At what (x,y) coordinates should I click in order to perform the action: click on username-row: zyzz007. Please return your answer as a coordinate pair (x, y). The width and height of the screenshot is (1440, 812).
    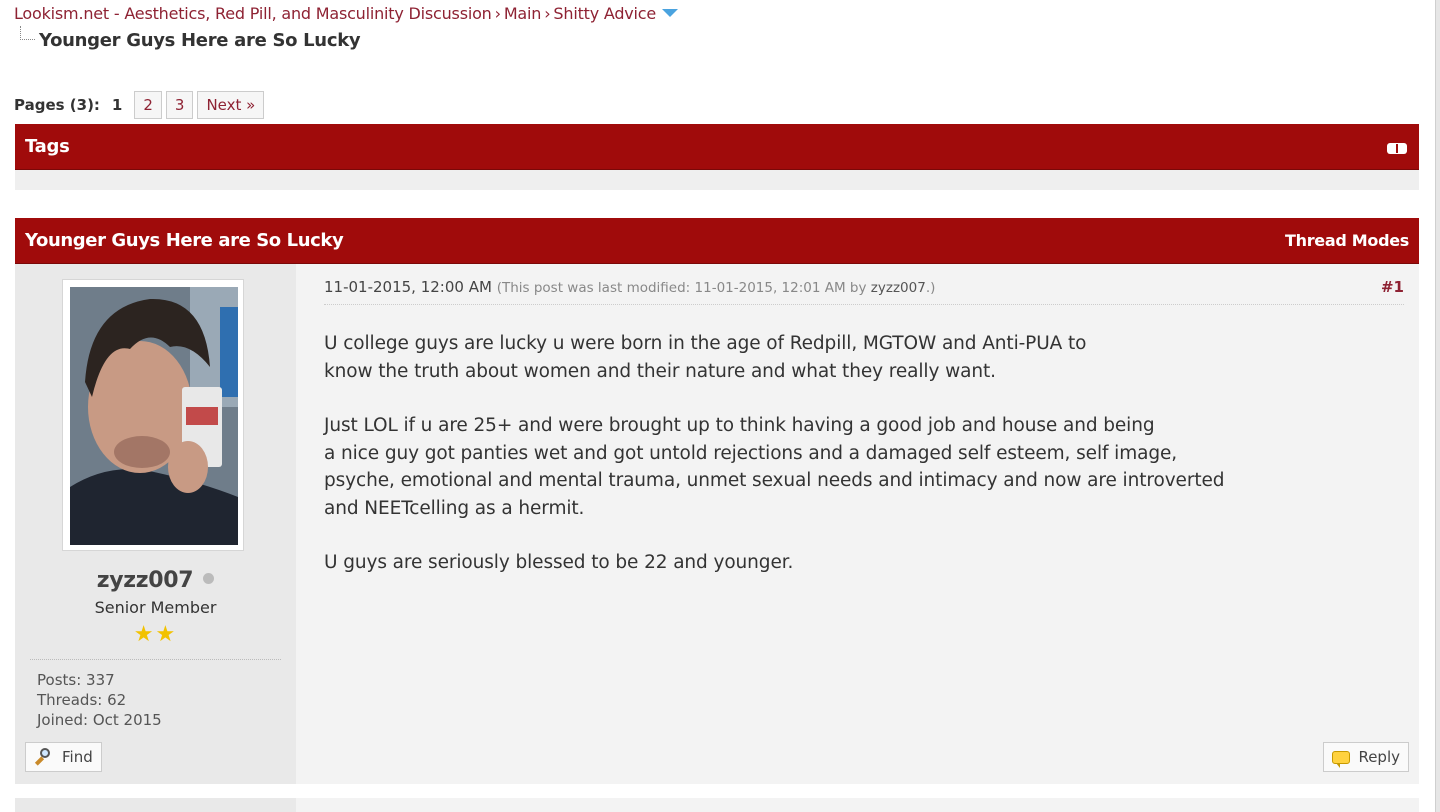
    Looking at the image, I should click on (155, 580).